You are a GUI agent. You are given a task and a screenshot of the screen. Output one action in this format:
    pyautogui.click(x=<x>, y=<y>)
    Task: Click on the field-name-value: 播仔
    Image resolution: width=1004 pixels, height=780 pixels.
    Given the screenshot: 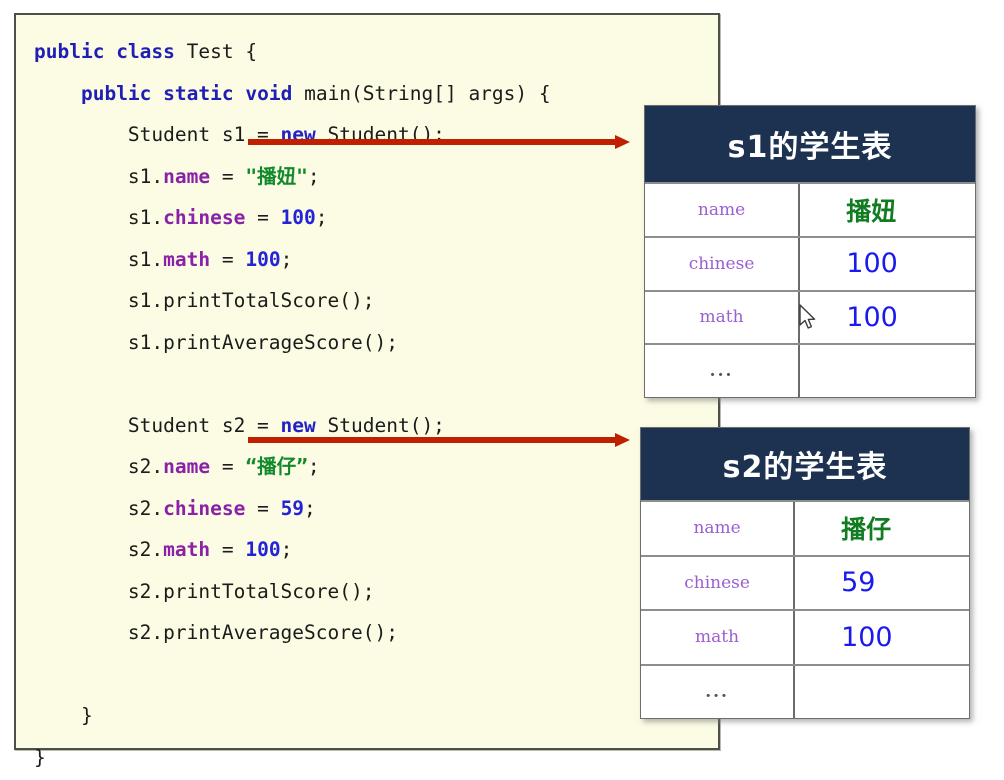 What is the action you would take?
    pyautogui.click(x=866, y=530)
    